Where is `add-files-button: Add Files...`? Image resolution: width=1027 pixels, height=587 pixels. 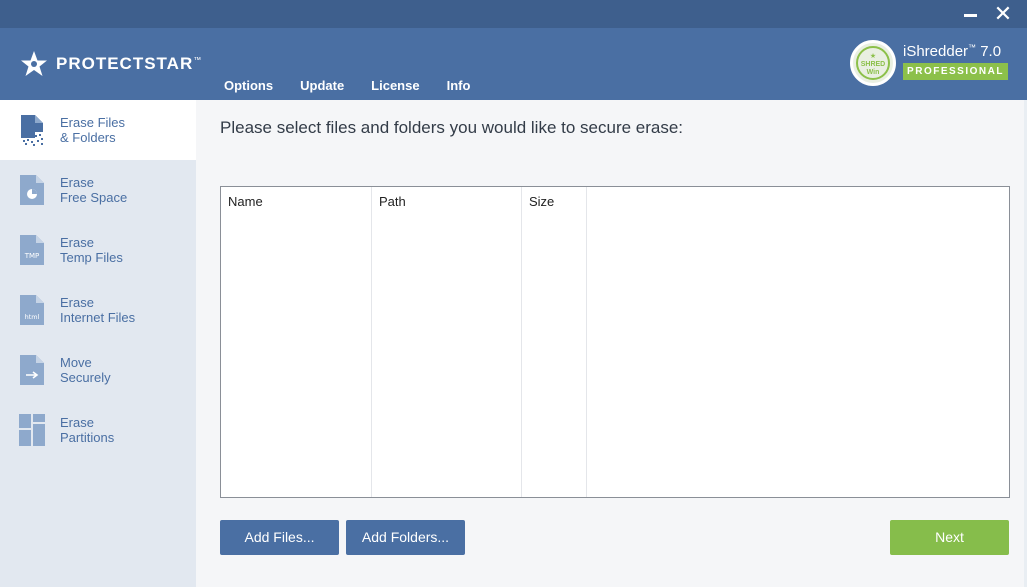
add-files-button: Add Files... is located at coordinates (279, 537).